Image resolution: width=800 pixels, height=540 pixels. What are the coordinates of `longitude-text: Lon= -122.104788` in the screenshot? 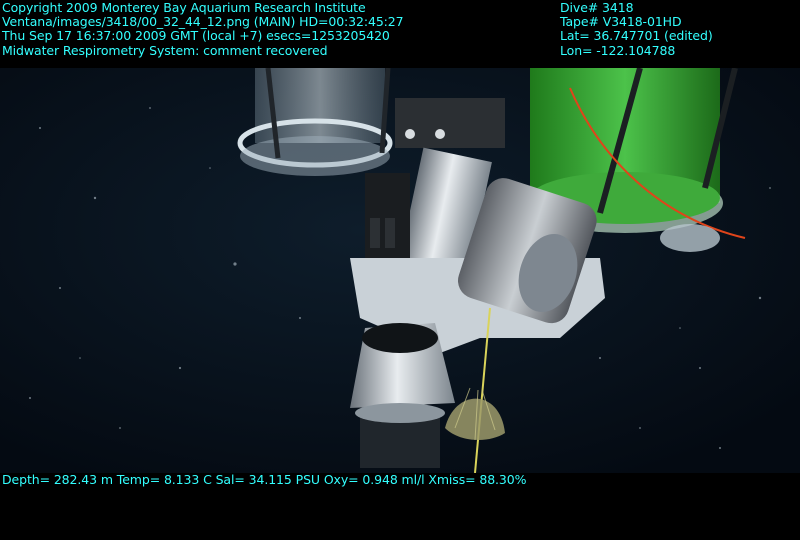 It's located at (618, 50).